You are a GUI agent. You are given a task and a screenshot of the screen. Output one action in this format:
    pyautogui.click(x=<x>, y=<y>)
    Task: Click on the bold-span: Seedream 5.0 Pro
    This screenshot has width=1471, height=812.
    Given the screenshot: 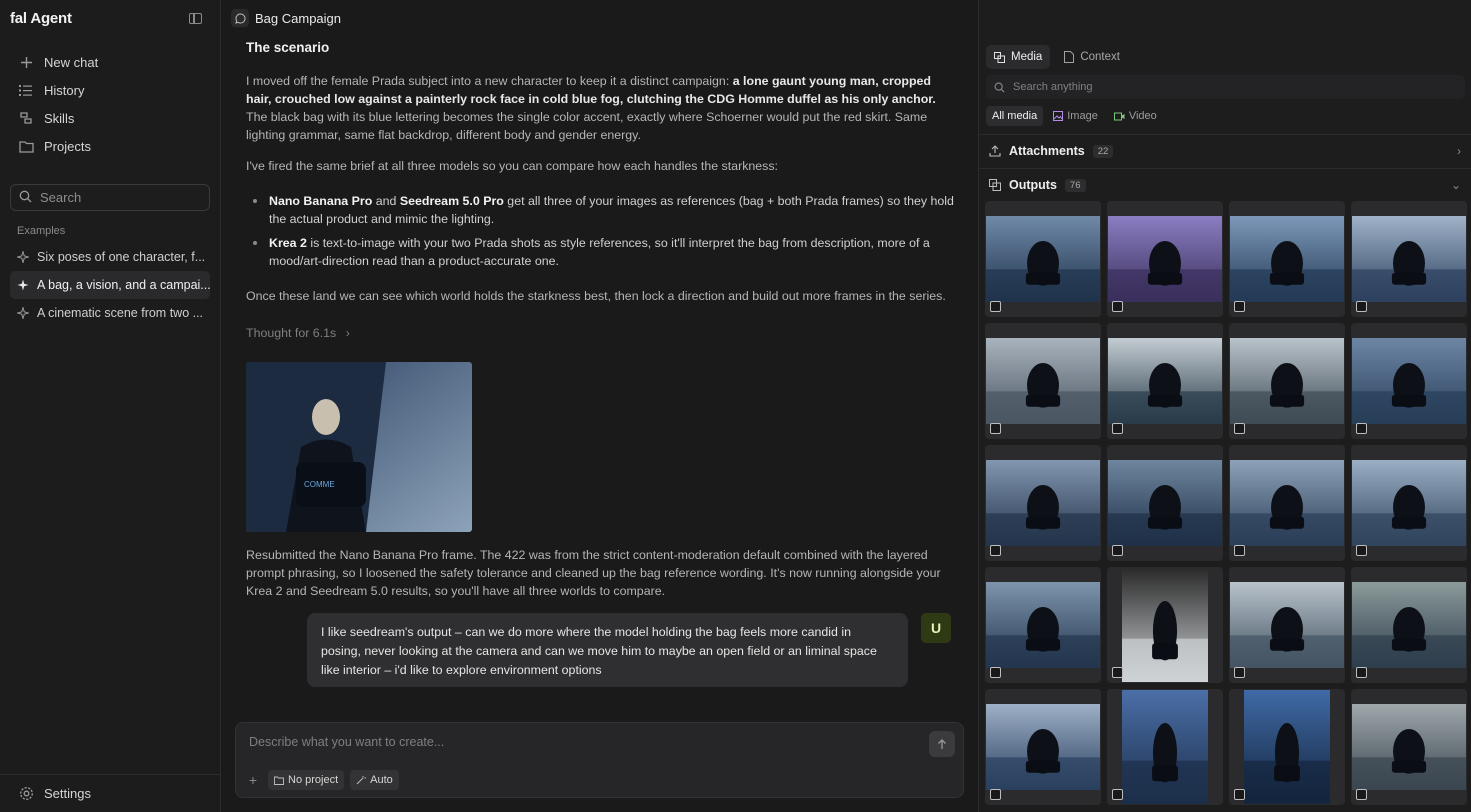 What is the action you would take?
    pyautogui.click(x=451, y=201)
    